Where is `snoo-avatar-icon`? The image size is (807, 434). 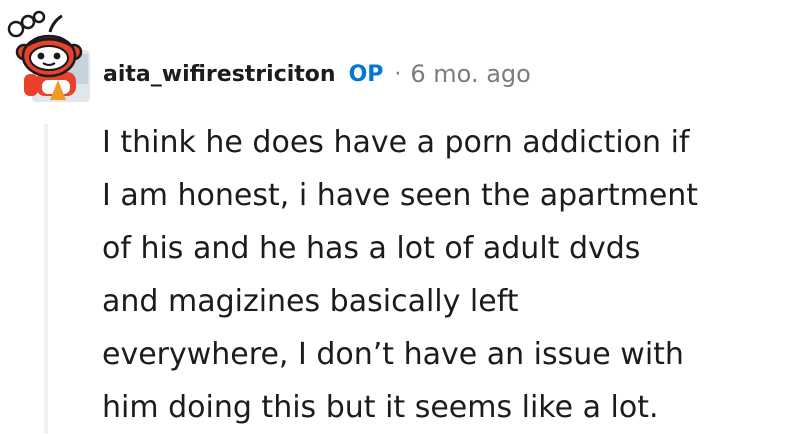
snoo-avatar-icon is located at coordinates (49, 57).